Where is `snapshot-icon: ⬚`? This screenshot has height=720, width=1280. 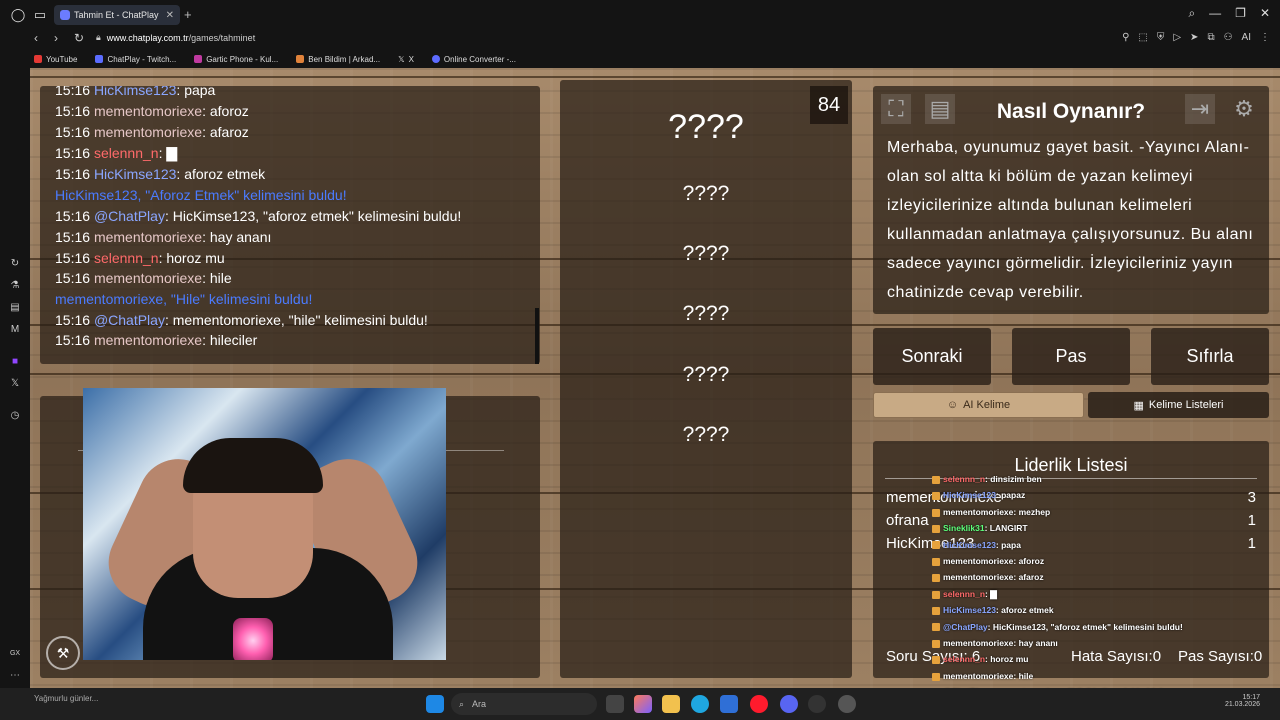
snapshot-icon: ⬚ is located at coordinates (1142, 37).